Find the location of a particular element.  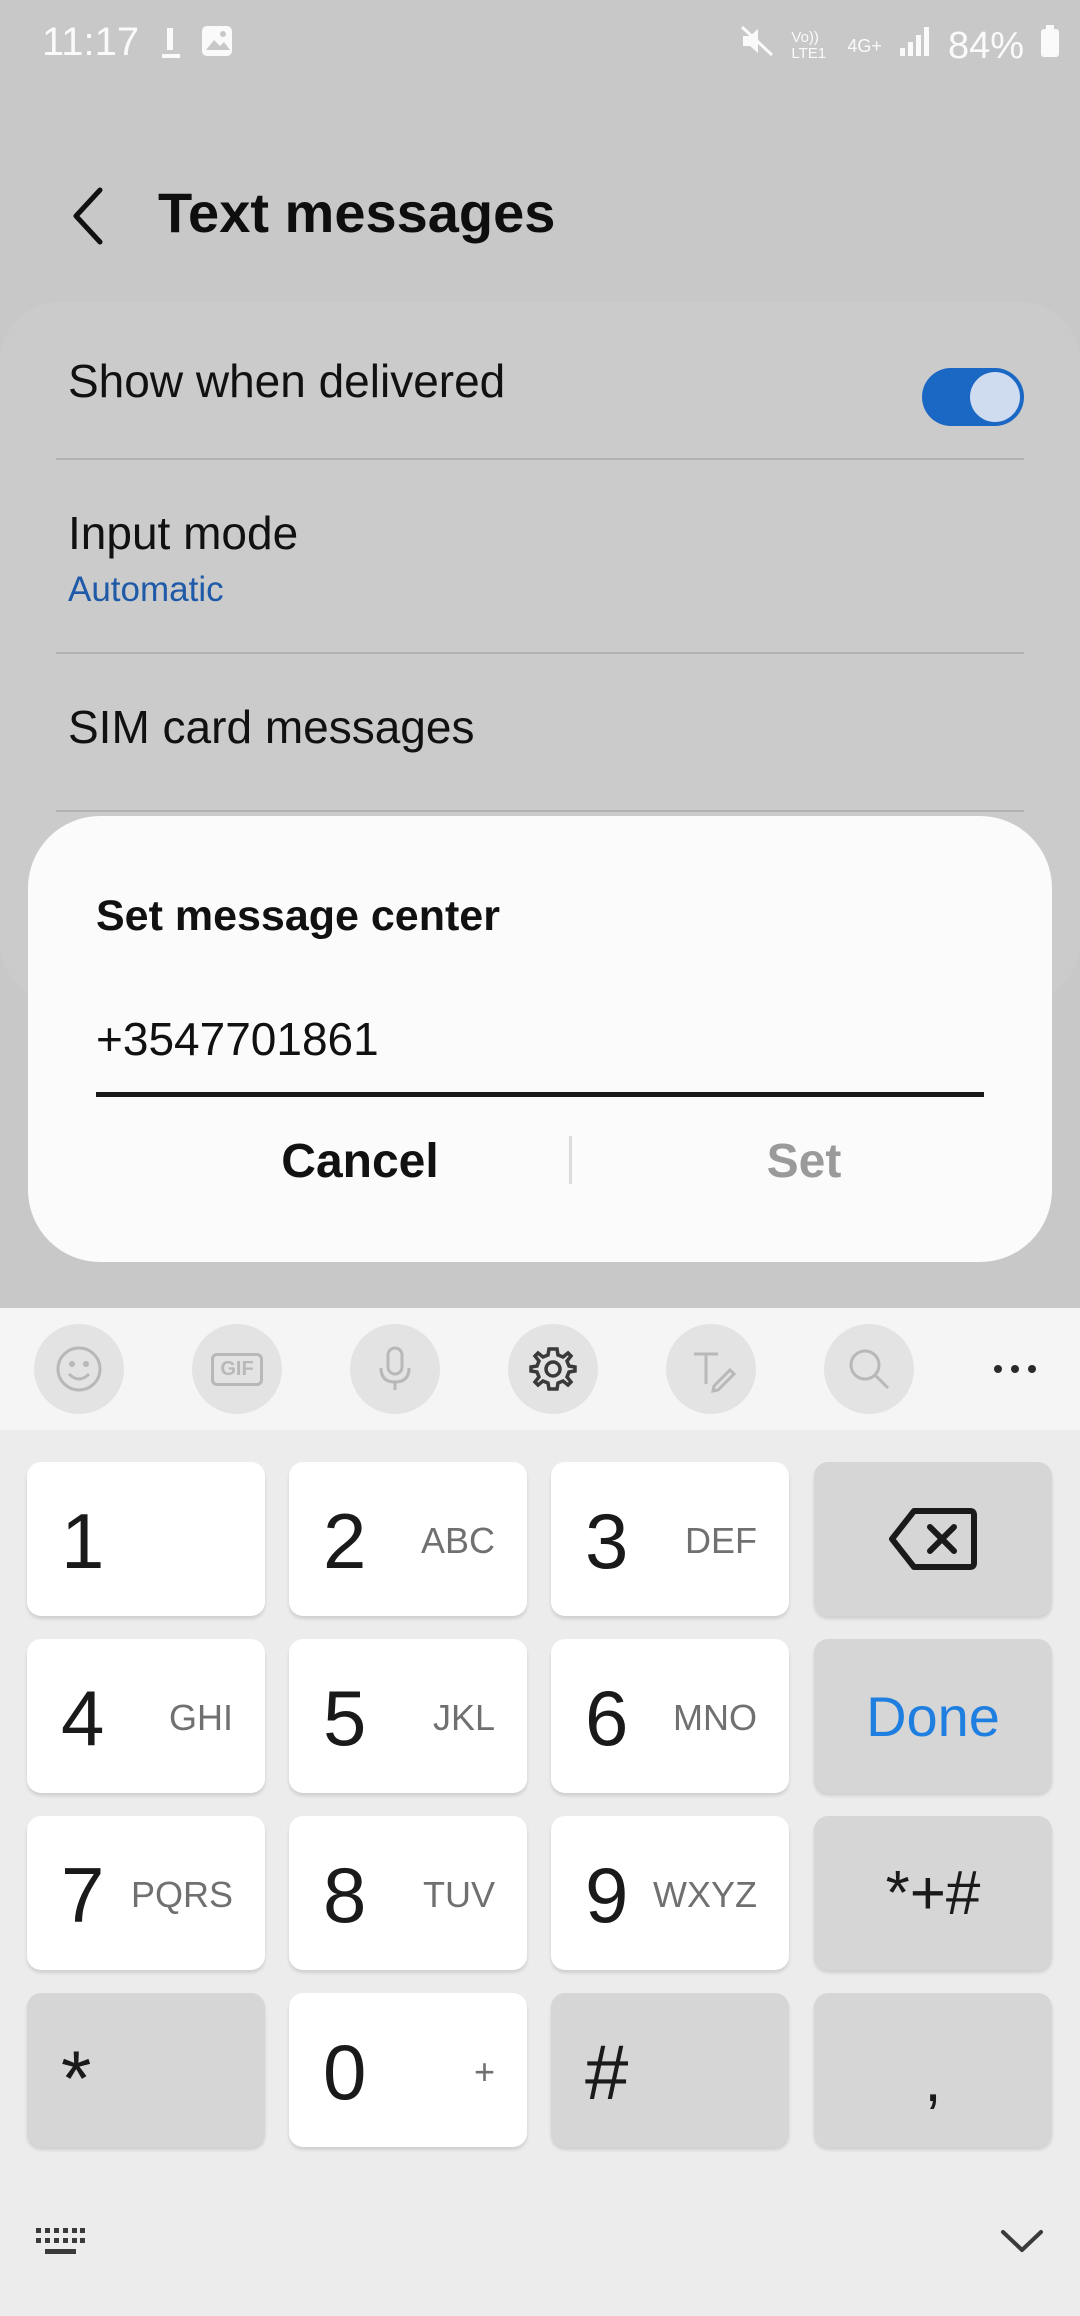

chevron-down-icon is located at coordinates (1022, 2241).